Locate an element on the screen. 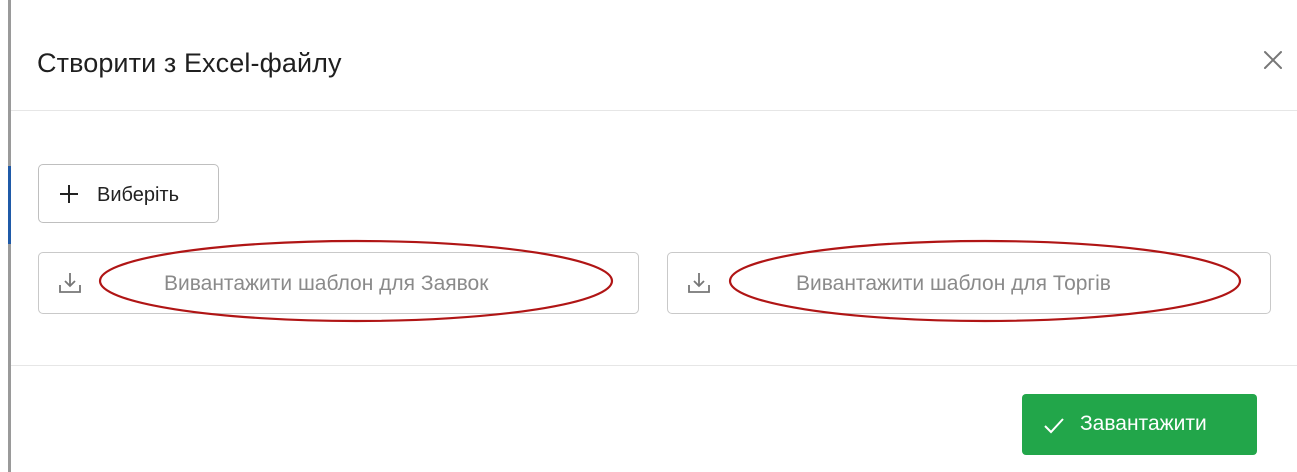  upload-button: Завантажити is located at coordinates (1139, 424).